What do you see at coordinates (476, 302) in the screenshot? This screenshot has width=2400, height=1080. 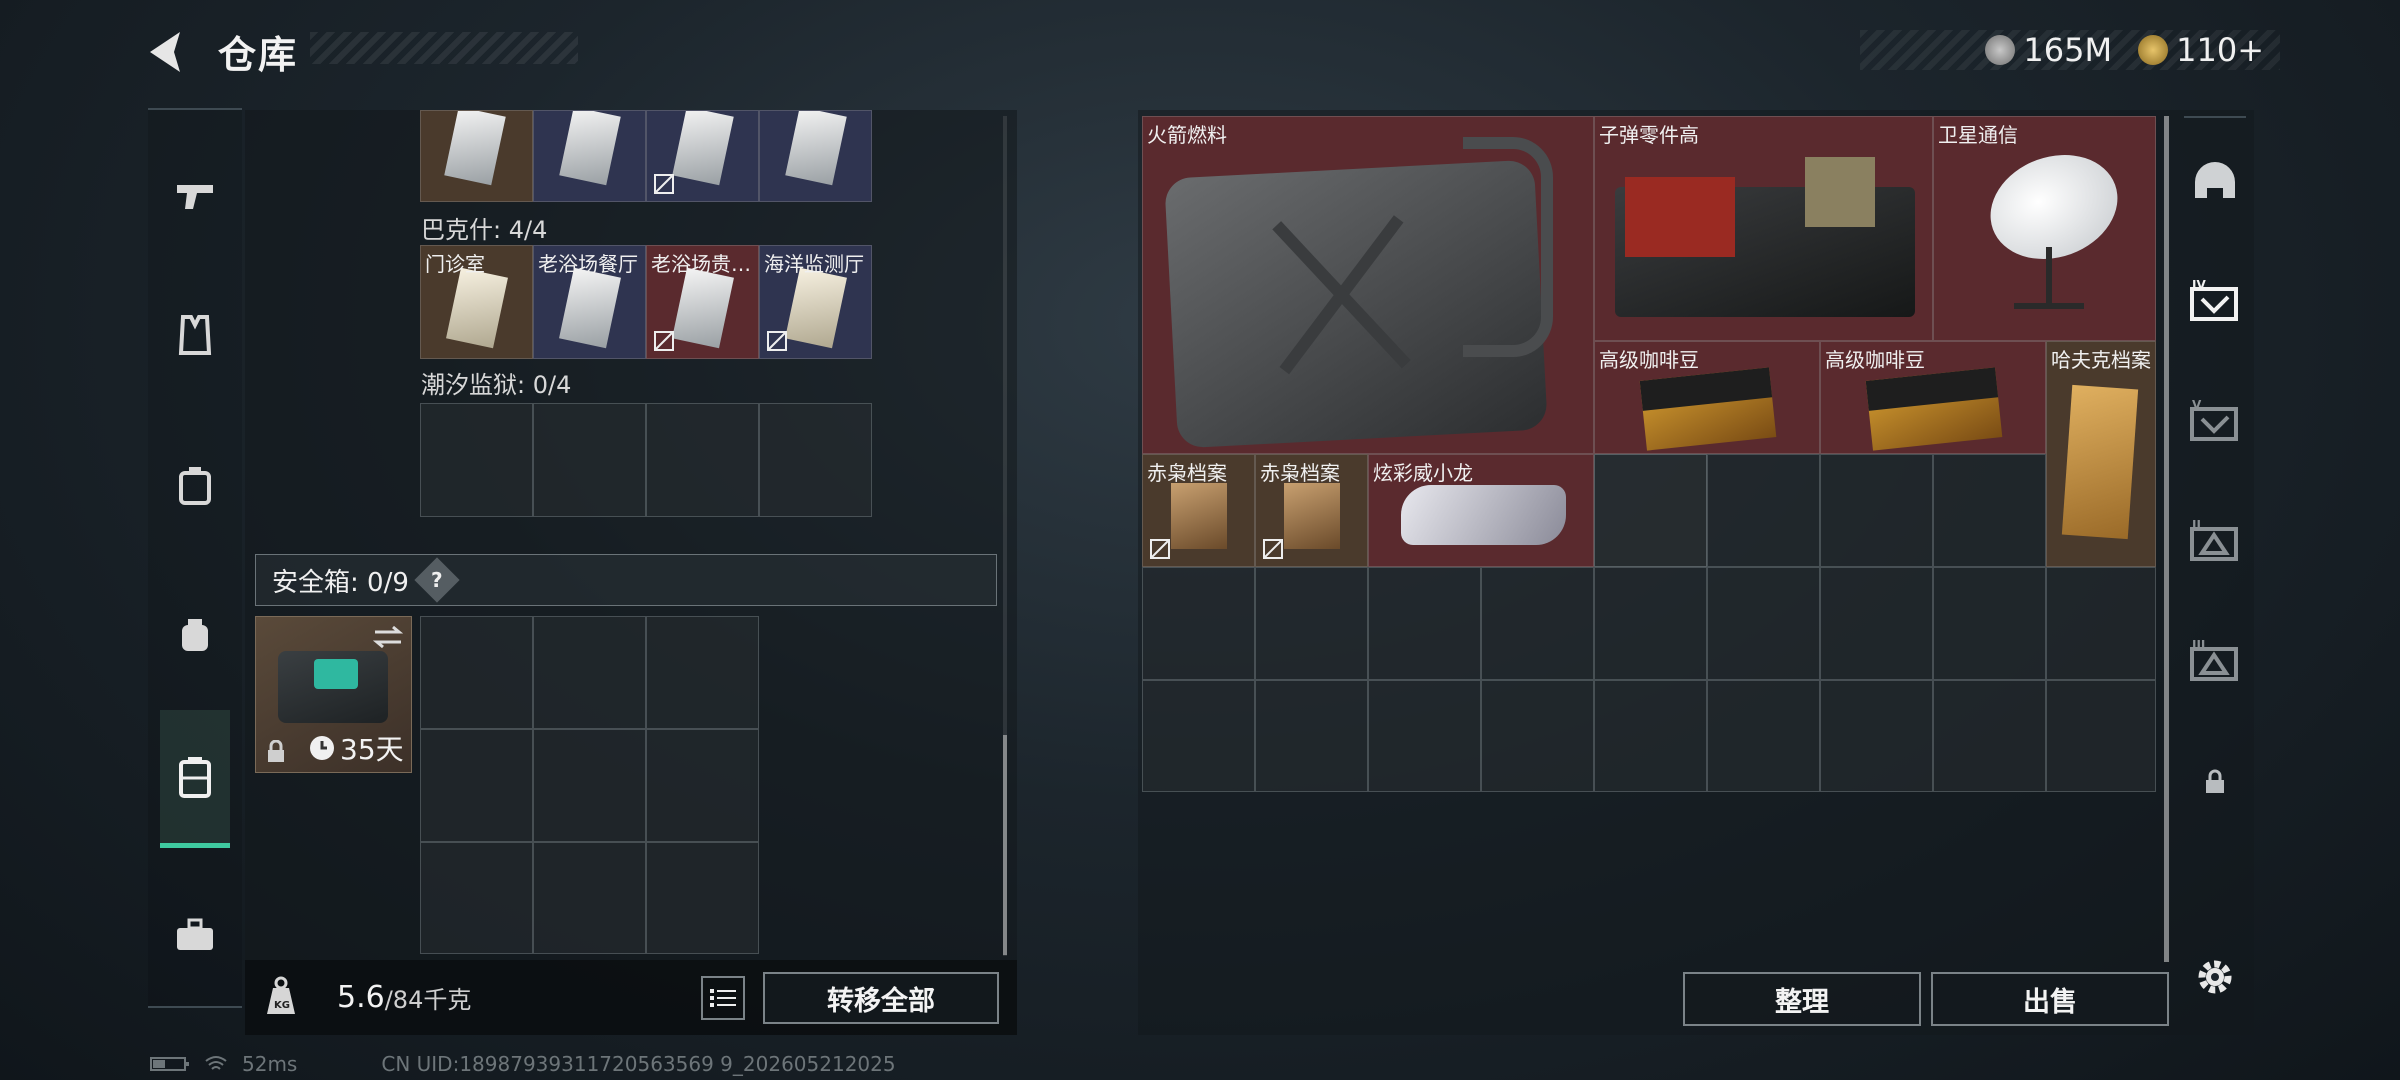 I see `item-card: 门诊室` at bounding box center [476, 302].